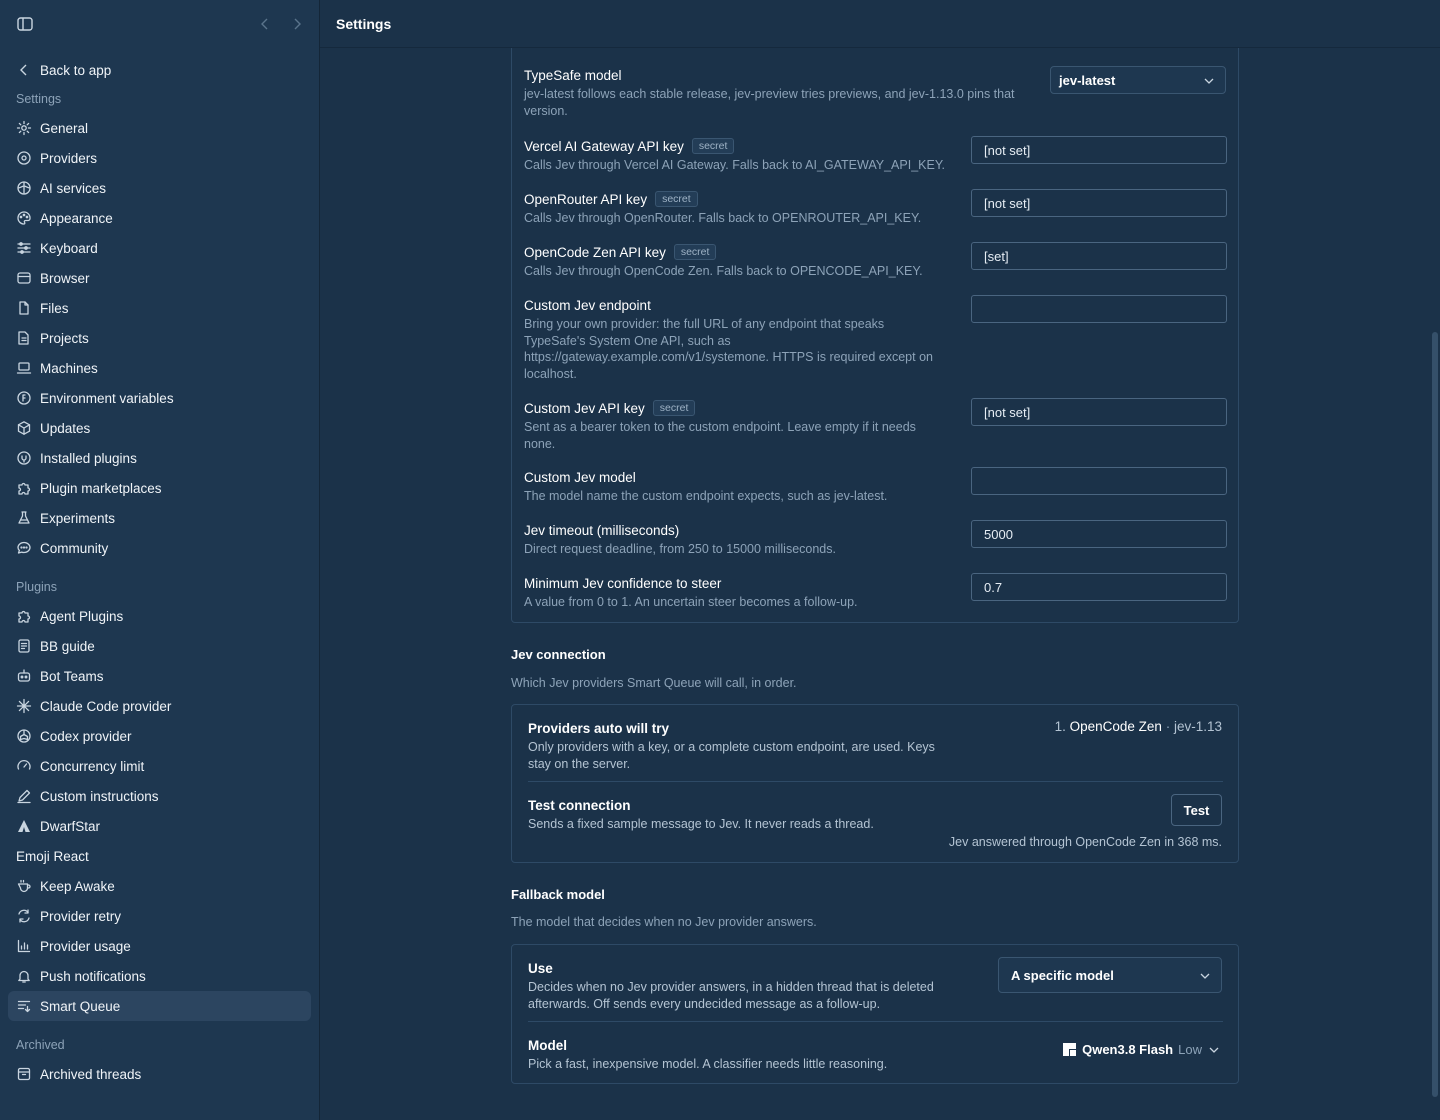 The width and height of the screenshot is (1440, 1120). What do you see at coordinates (24, 308) in the screenshot?
I see `file-icon` at bounding box center [24, 308].